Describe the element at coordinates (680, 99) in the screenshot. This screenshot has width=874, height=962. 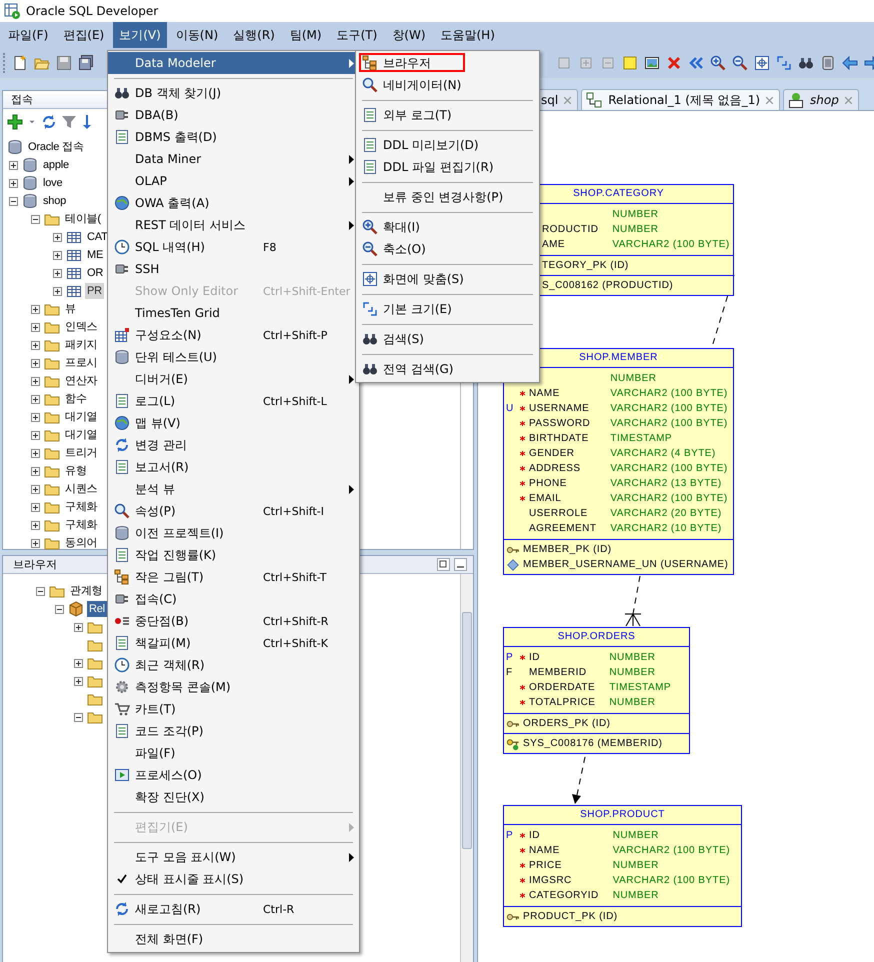
I see `editor-tab: Relational_1 (제목 없음_1)` at that location.